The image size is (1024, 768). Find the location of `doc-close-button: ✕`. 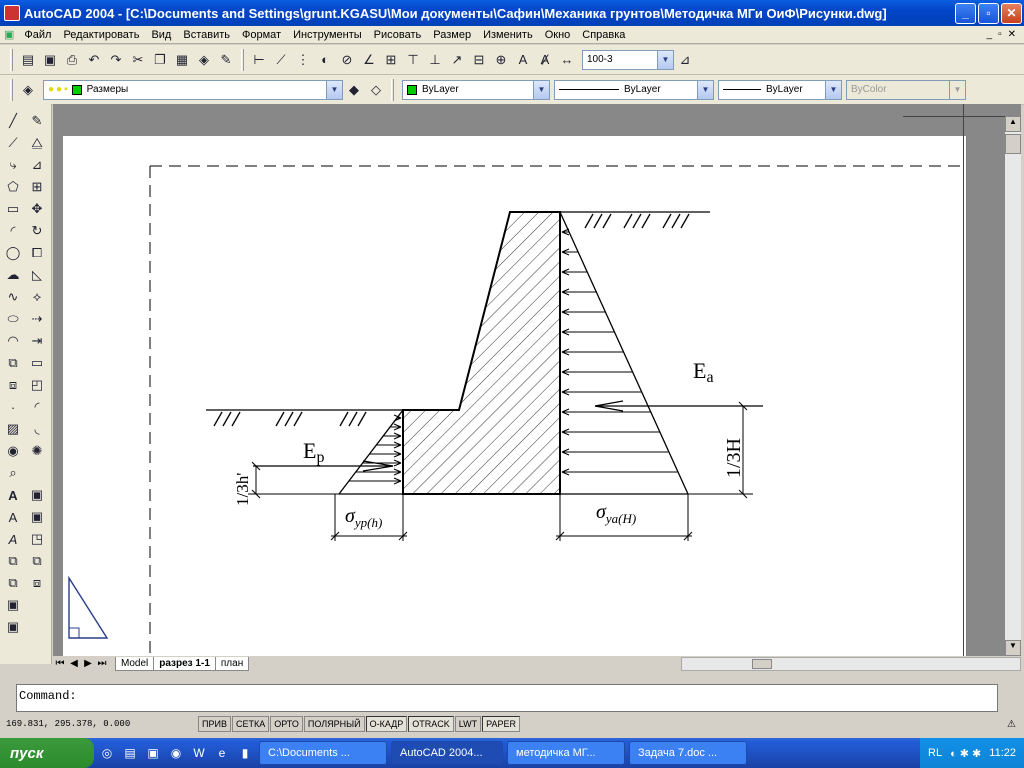

doc-close-button: ✕ is located at coordinates (1012, 34).